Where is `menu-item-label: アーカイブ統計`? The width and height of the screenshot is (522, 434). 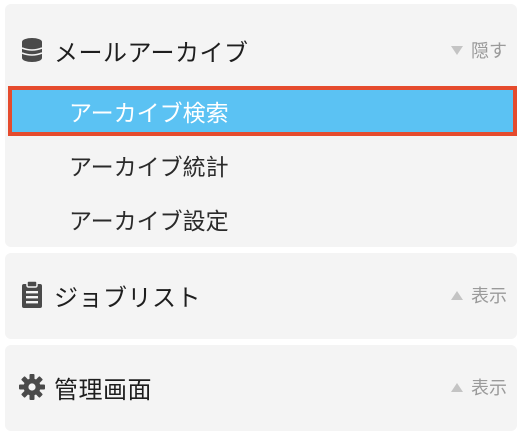 menu-item-label: アーカイブ統計 is located at coordinates (149, 168).